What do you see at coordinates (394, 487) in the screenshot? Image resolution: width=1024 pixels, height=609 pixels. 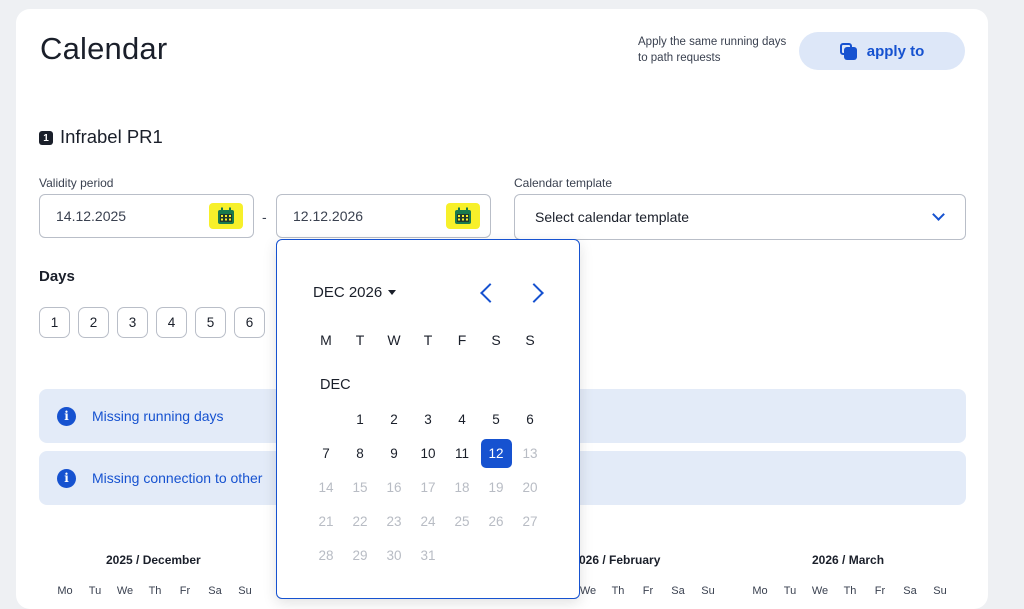 I see `calendar-day: 16` at bounding box center [394, 487].